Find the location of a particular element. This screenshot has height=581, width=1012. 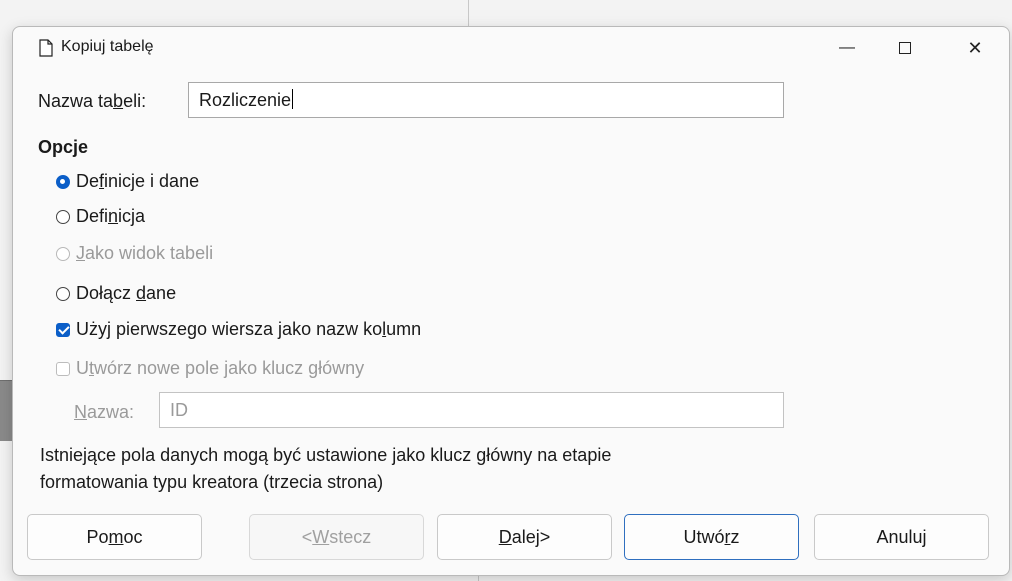

help-button: Po m oc is located at coordinates (114, 537).